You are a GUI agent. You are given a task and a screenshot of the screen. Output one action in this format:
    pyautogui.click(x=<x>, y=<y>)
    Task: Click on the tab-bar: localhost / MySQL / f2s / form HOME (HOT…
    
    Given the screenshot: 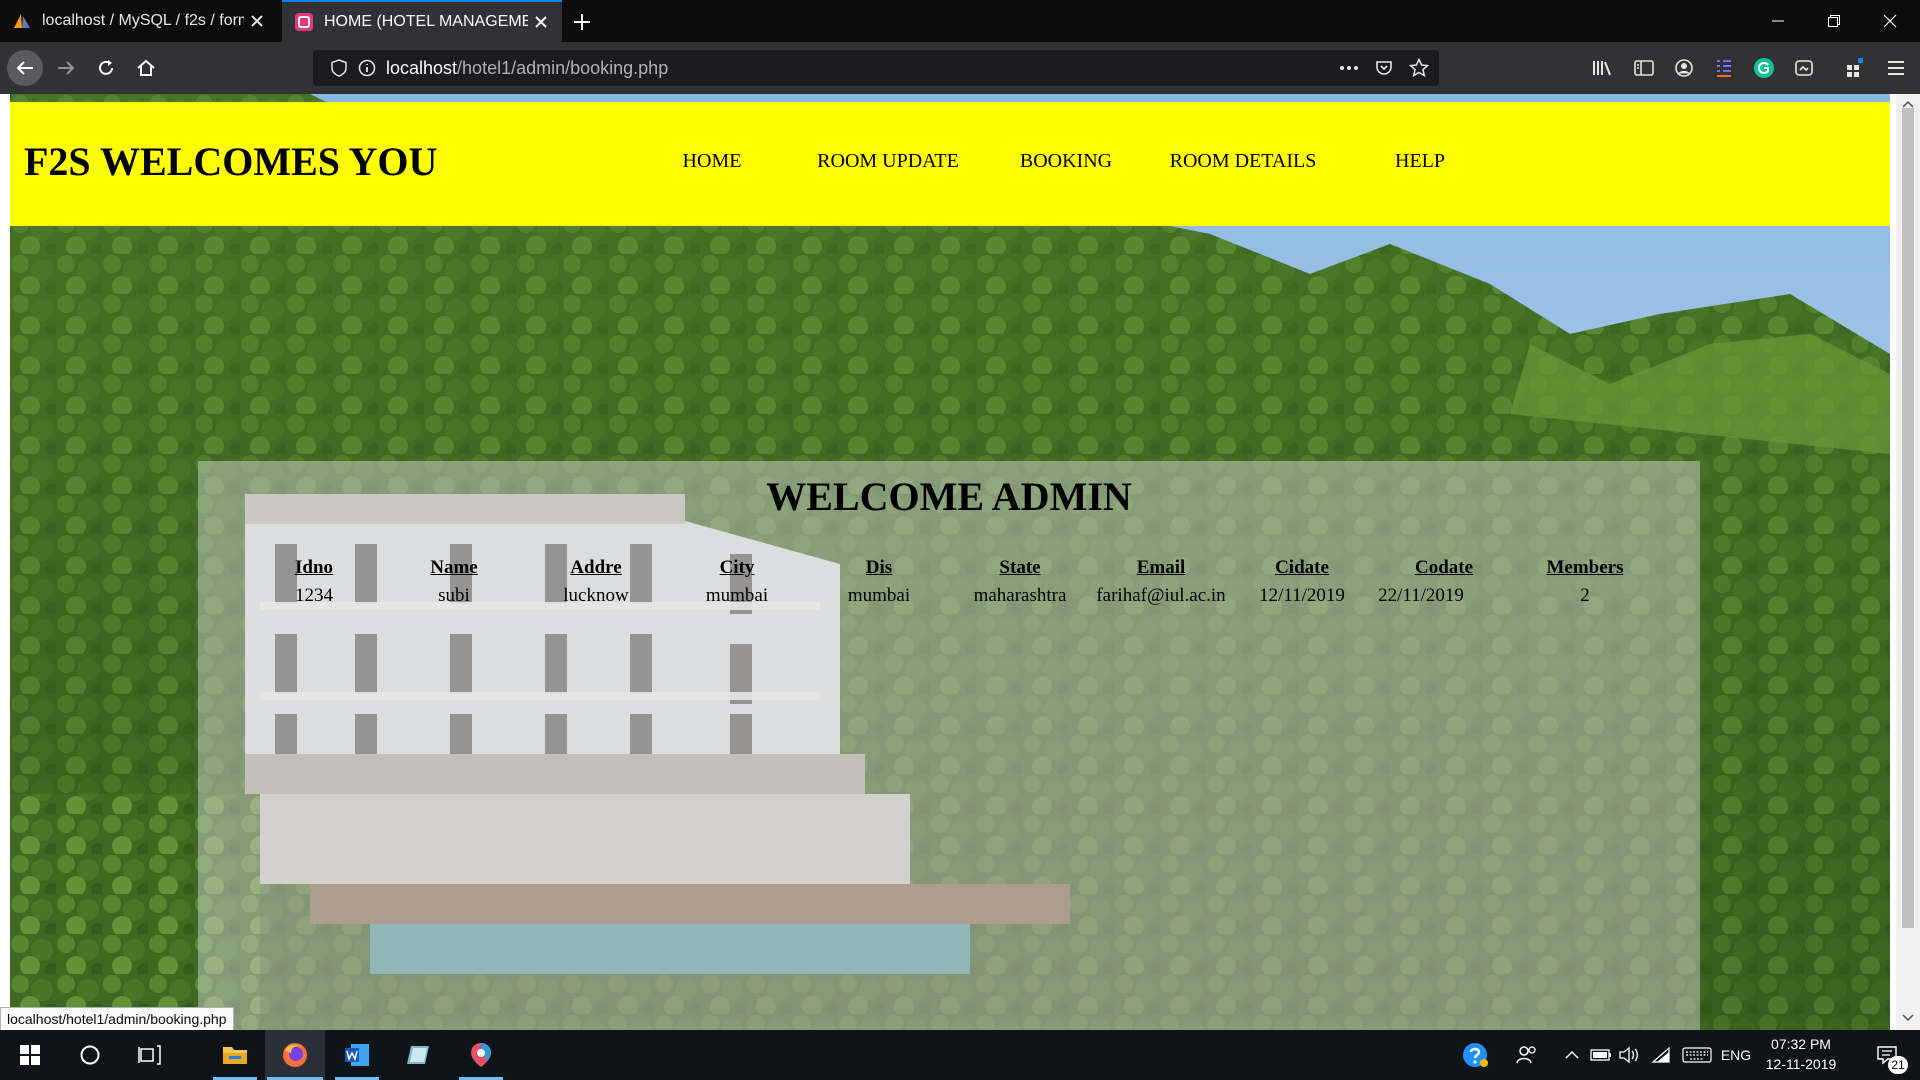 What is the action you would take?
    pyautogui.click(x=960, y=21)
    